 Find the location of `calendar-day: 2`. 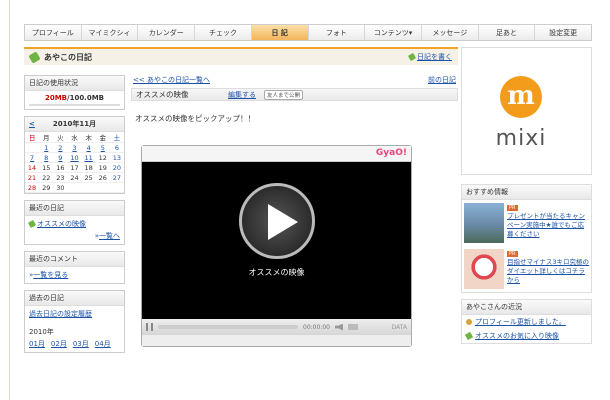

calendar-day: 2 is located at coordinates (60, 147).